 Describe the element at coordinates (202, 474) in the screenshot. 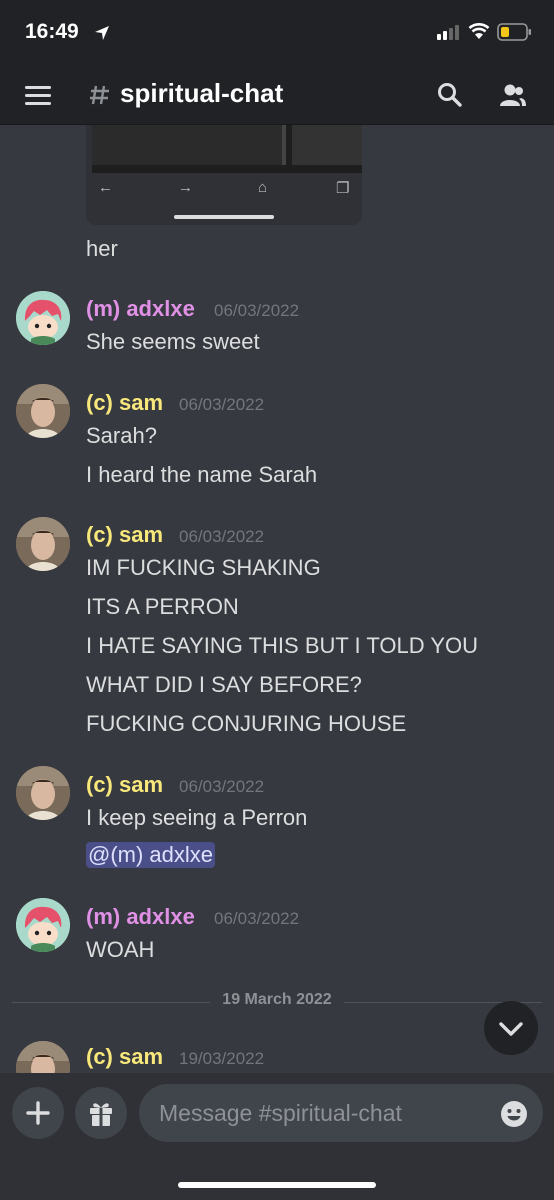

I see `message-text: I heard the name Sarah` at that location.